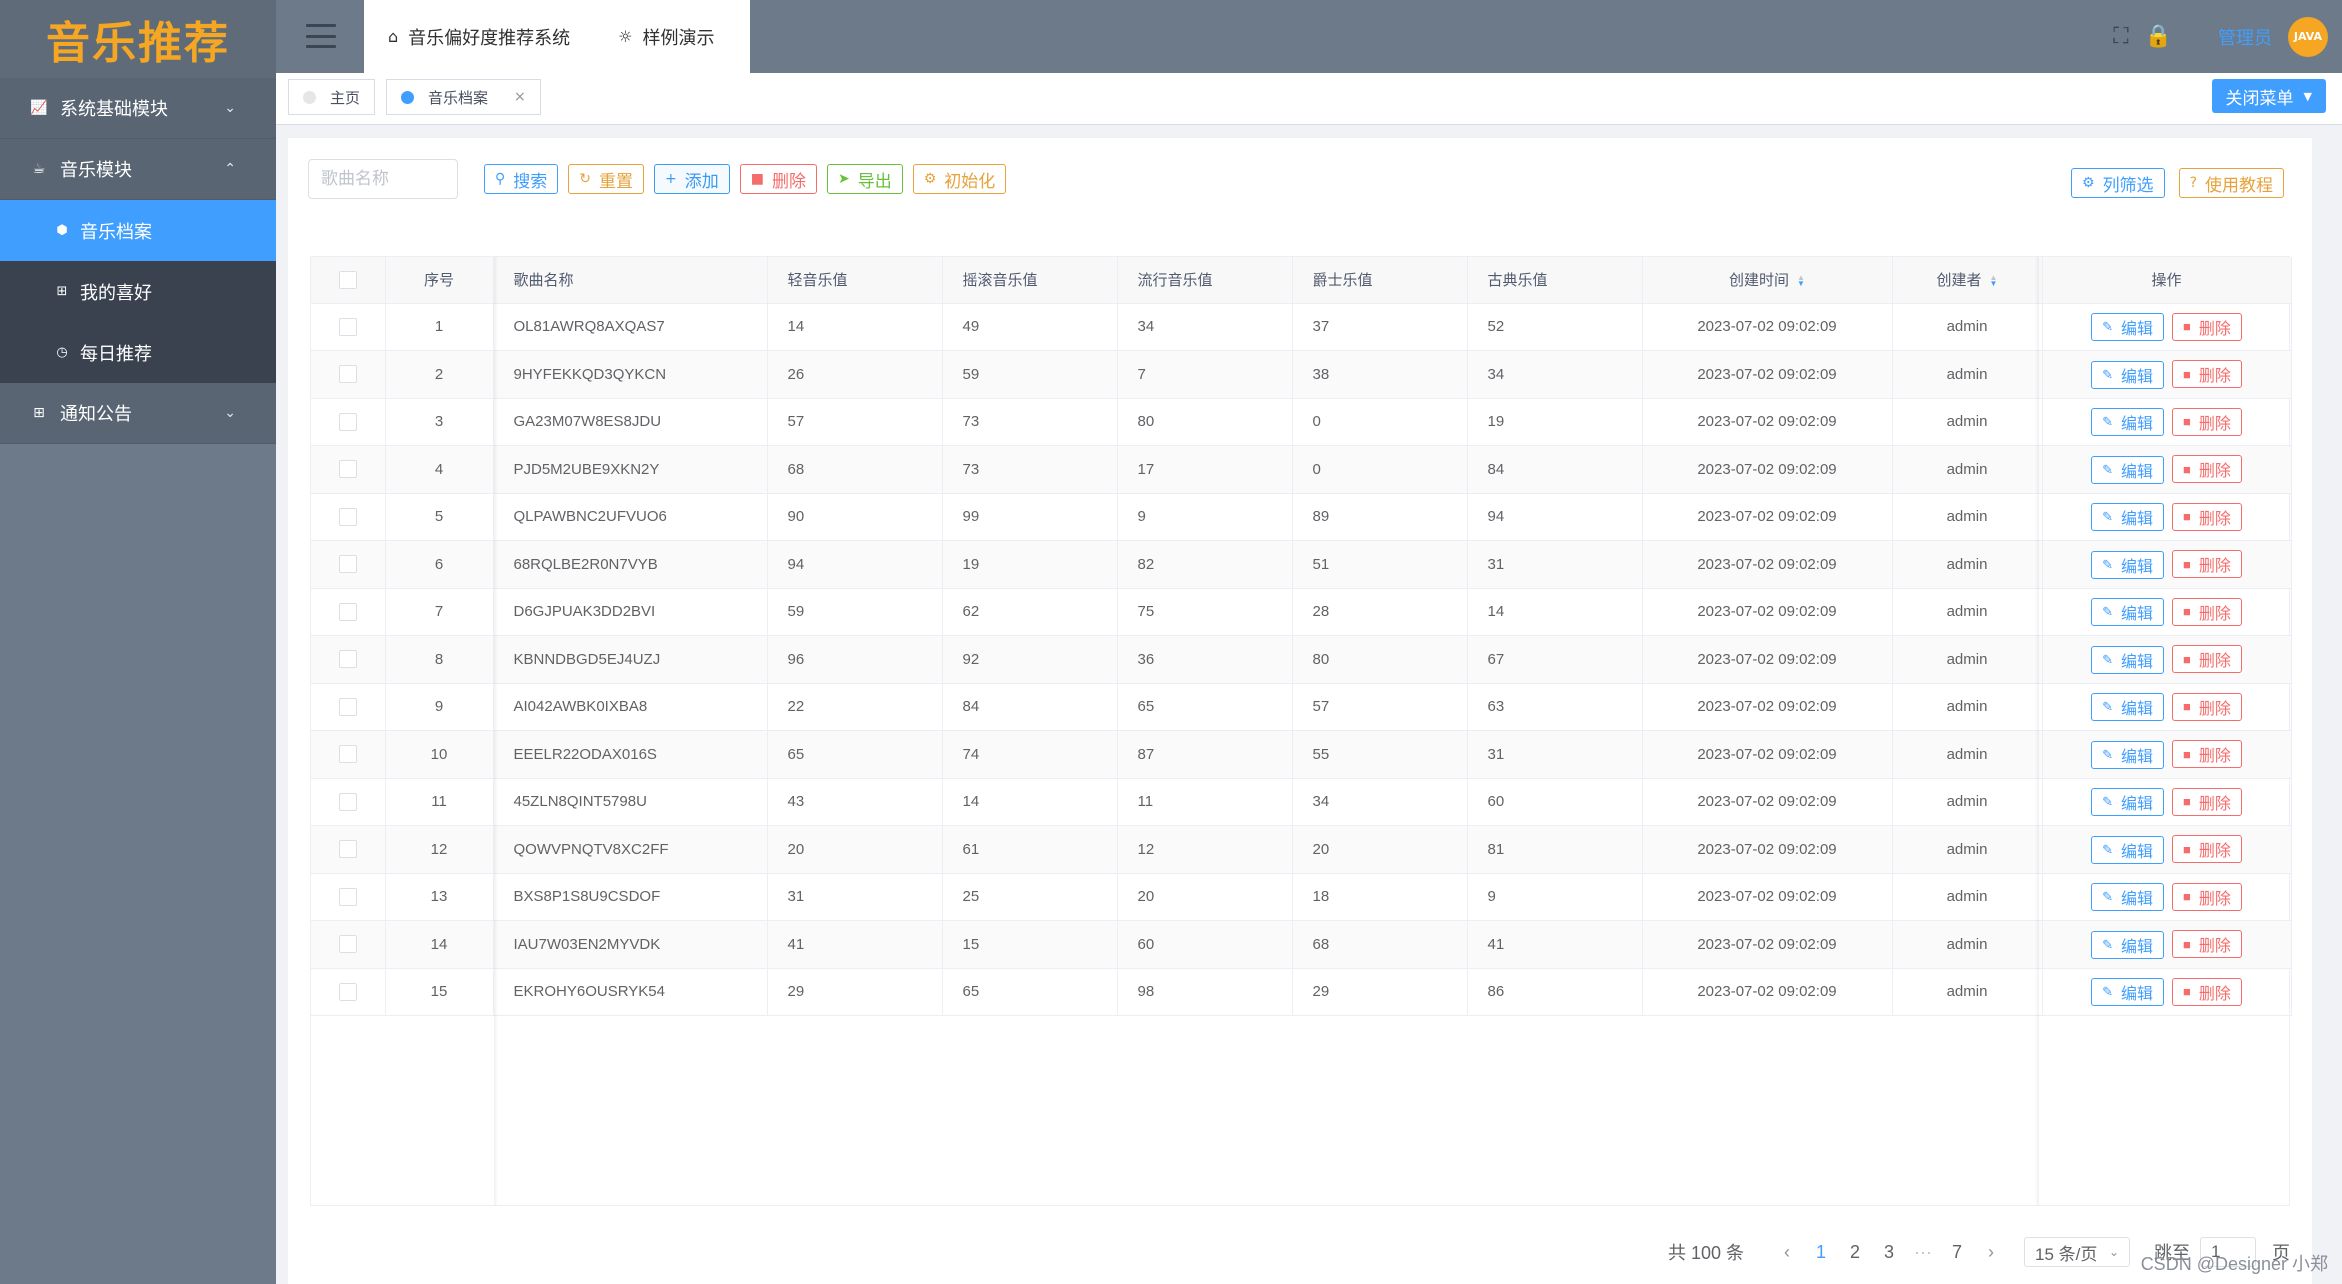 The width and height of the screenshot is (2342, 1284). I want to click on page-size-select: 15 条/页 ⌄, so click(2077, 1252).